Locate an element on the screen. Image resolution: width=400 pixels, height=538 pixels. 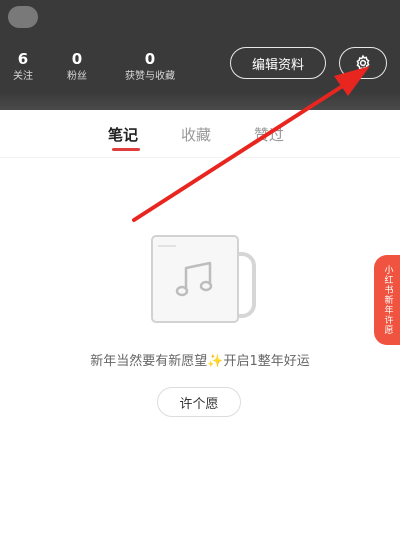
stat-followers: 0 粉丝 is located at coordinates (77, 67).